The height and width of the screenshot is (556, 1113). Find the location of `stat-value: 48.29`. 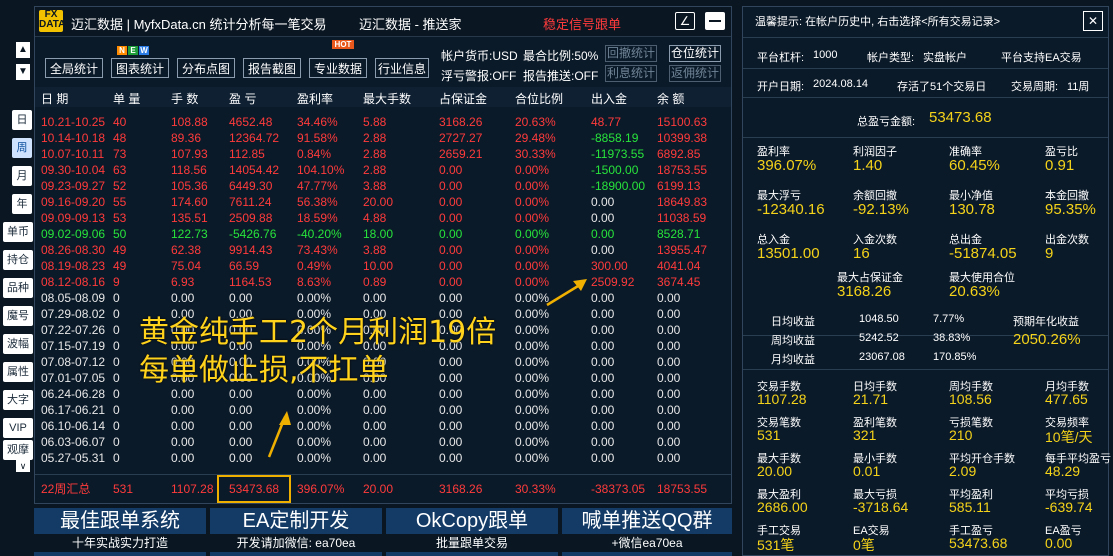

stat-value: 48.29 is located at coordinates (1063, 471).